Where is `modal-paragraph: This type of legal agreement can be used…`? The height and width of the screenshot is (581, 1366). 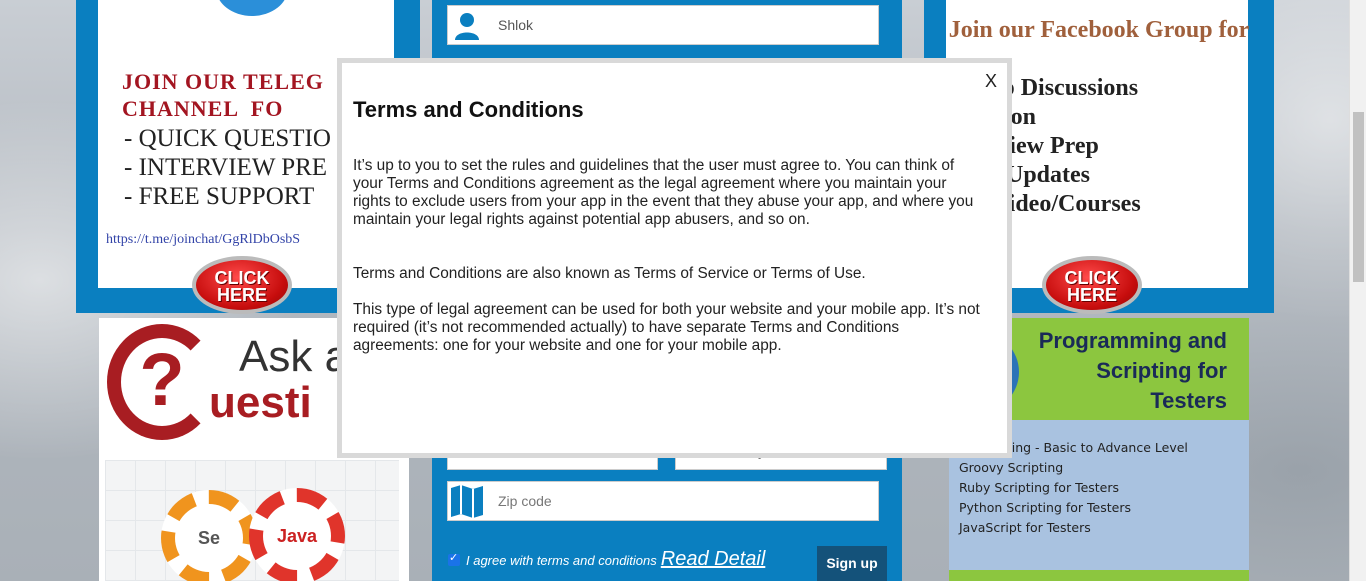
modal-paragraph: This type of legal agreement can be used… is located at coordinates (666, 327).